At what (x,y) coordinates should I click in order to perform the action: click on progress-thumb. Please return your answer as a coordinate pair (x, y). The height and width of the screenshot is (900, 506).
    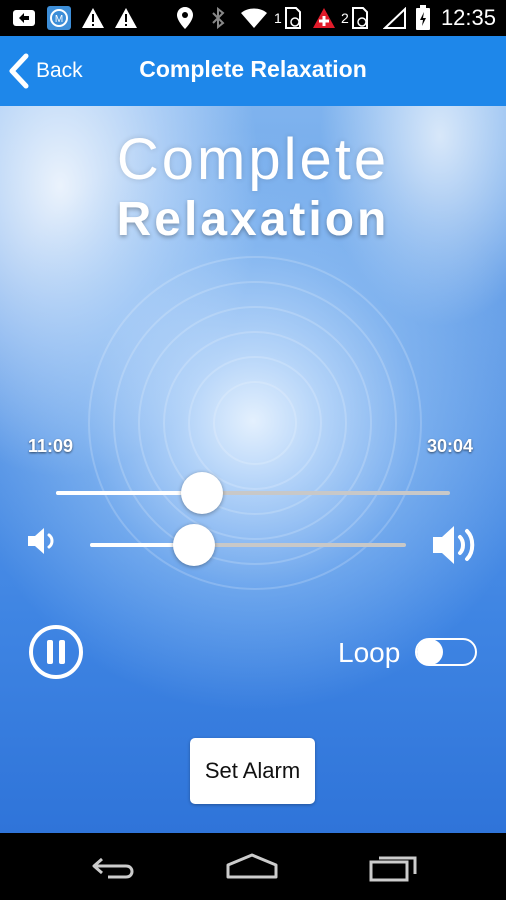
    Looking at the image, I should click on (201, 493).